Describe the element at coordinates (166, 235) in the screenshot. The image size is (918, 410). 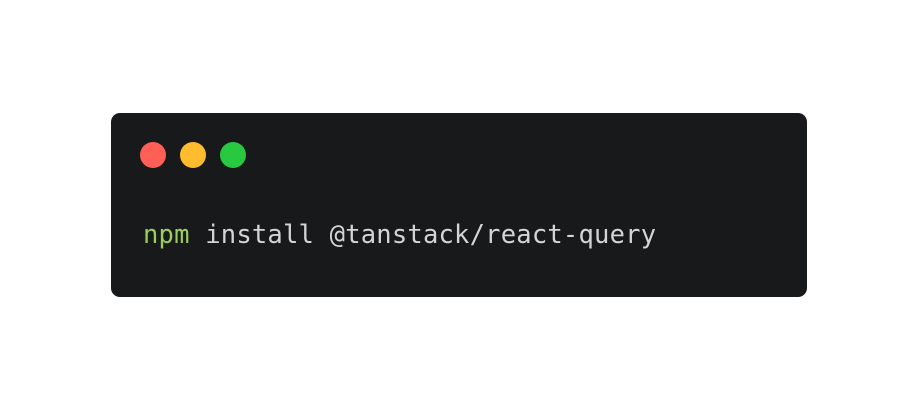
I see `command-keyword: npm` at that location.